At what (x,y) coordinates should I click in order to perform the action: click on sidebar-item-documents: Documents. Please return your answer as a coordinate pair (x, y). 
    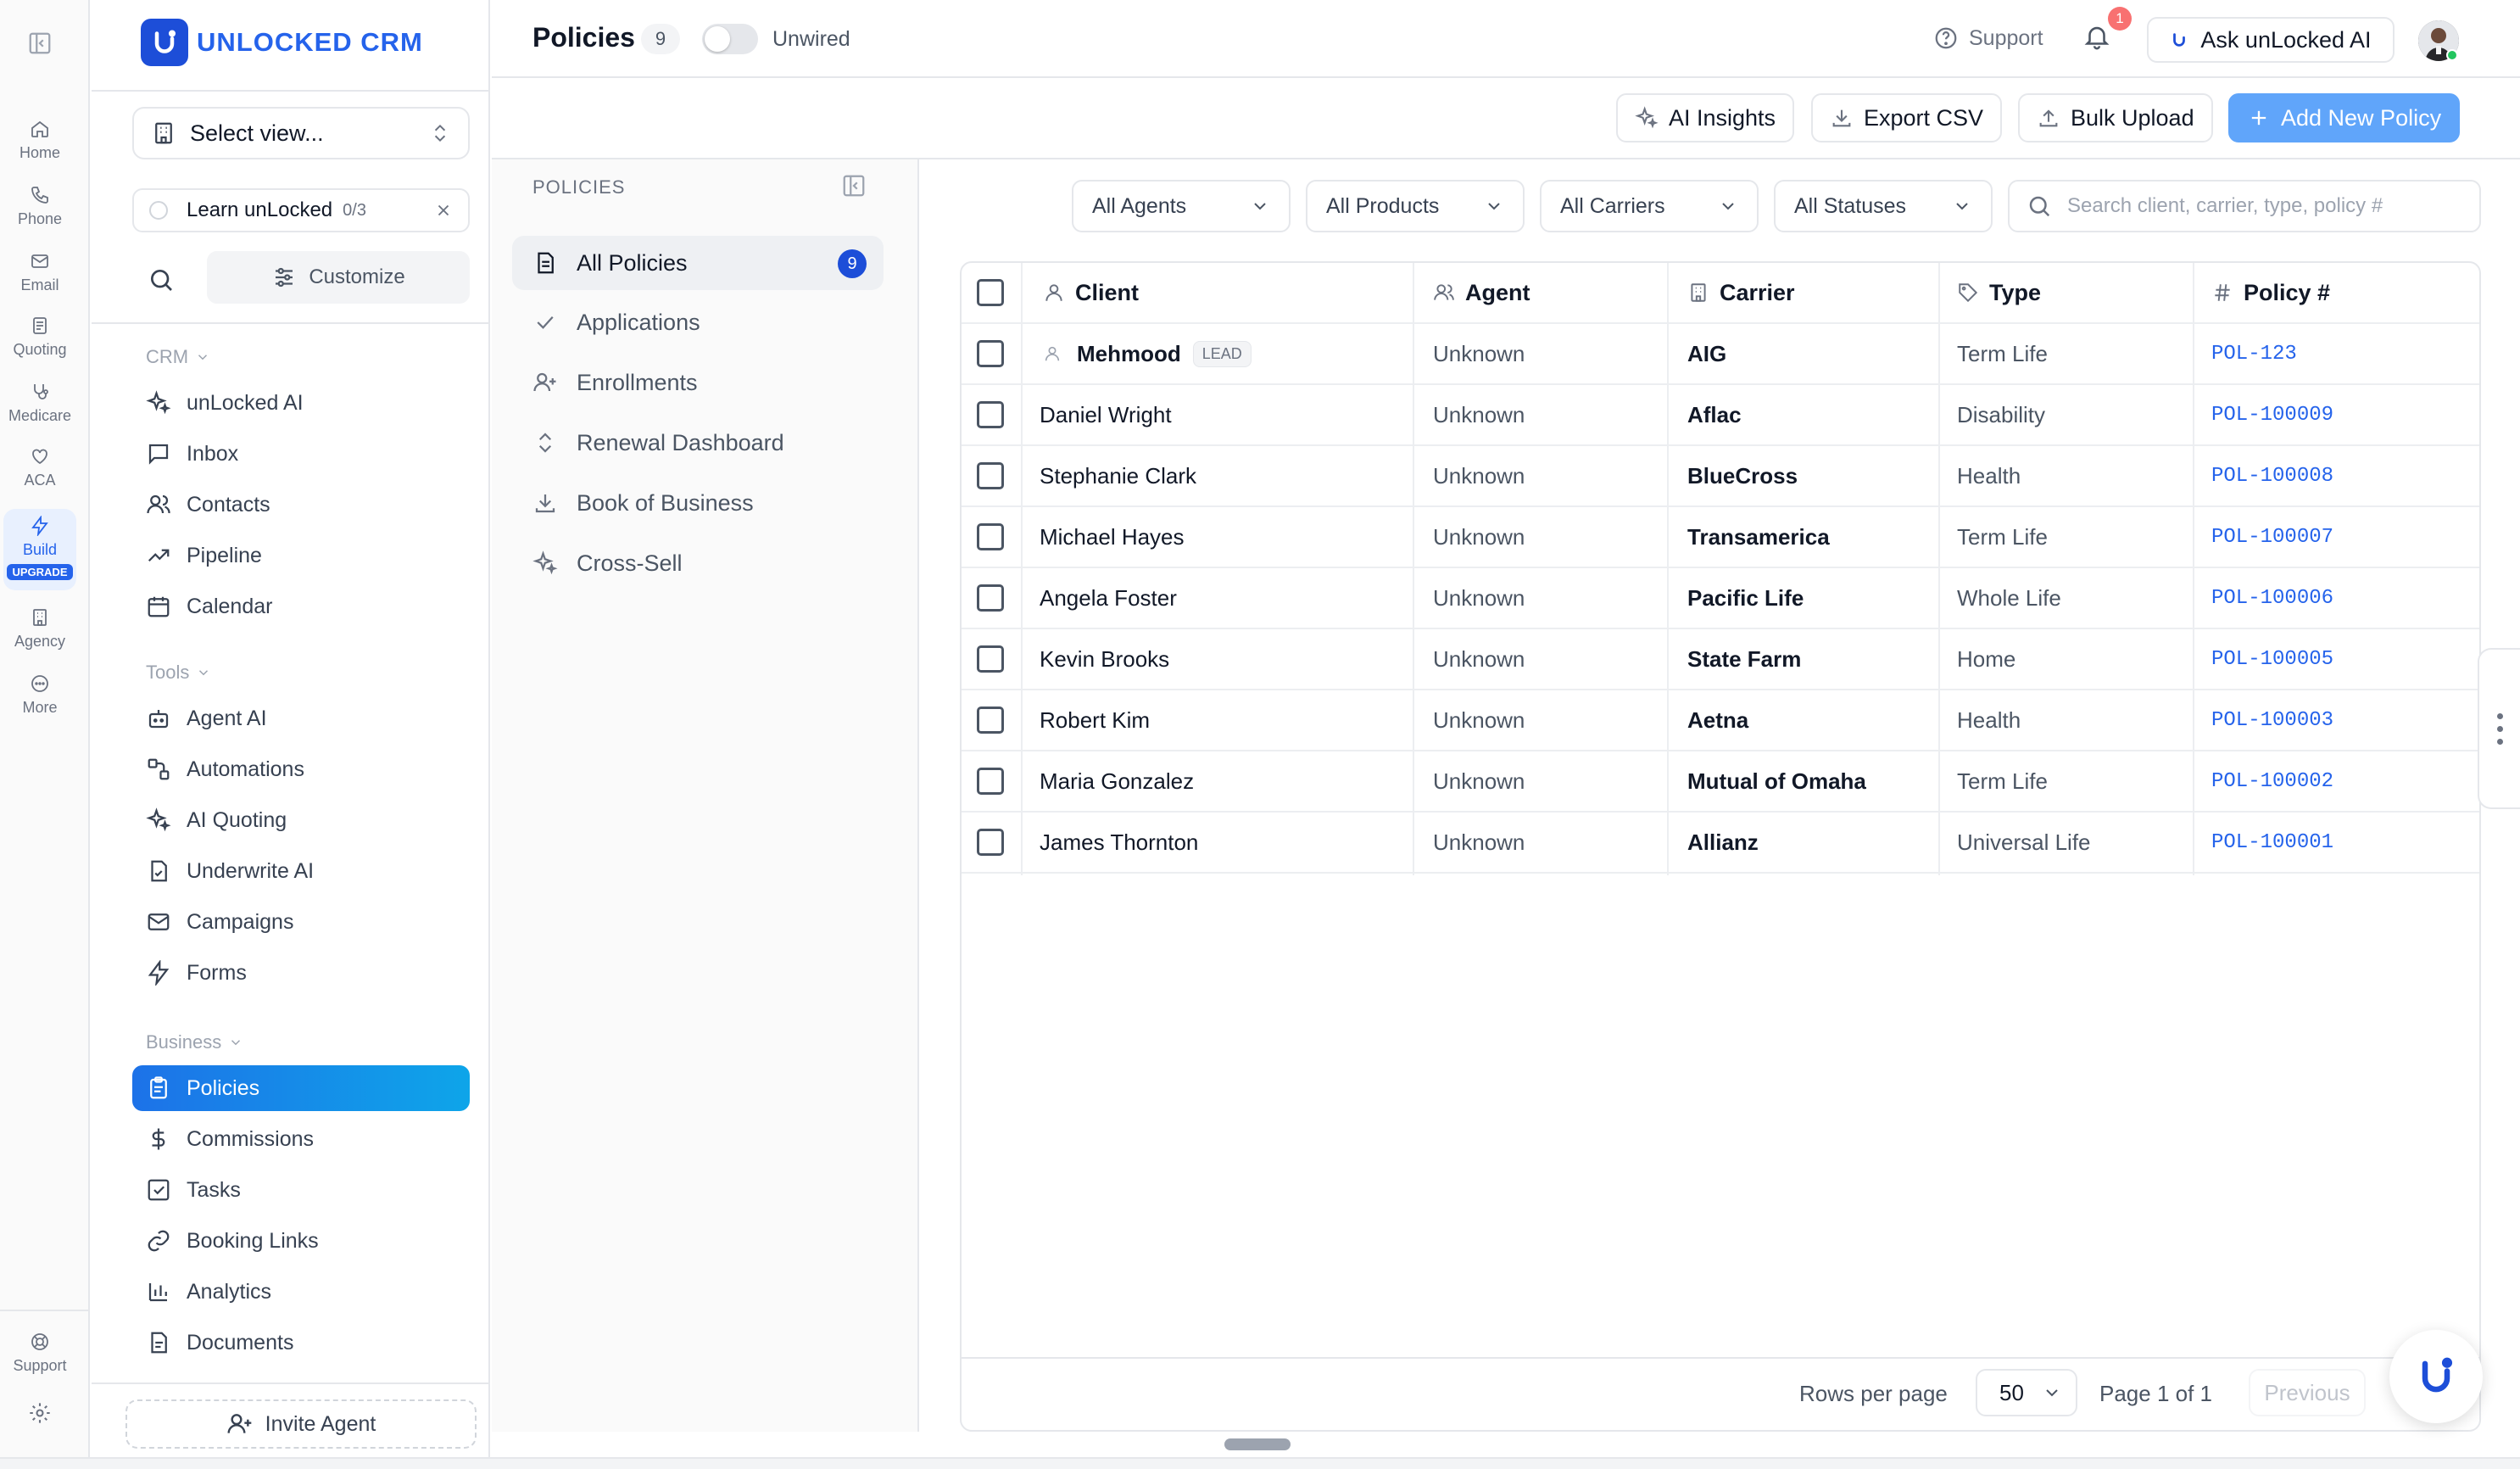
    Looking at the image, I should click on (301, 1343).